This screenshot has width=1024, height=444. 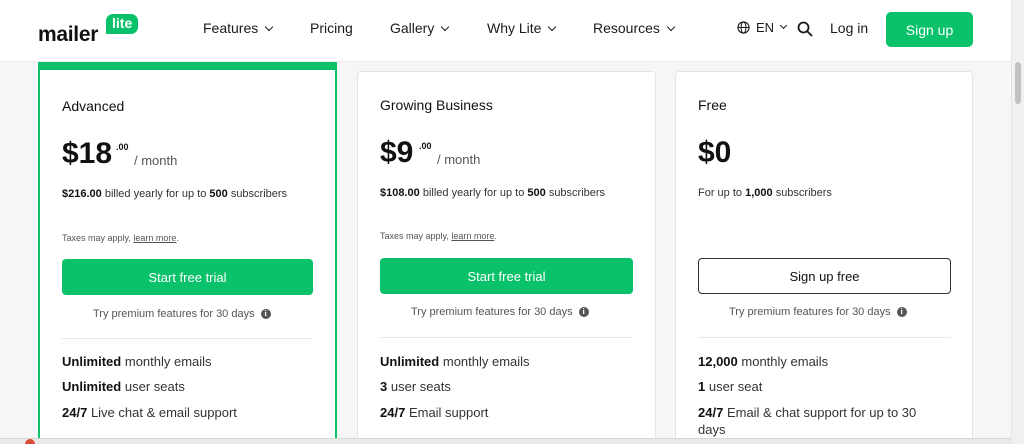 What do you see at coordinates (87, 153) in the screenshot?
I see `plan-price: $18` at bounding box center [87, 153].